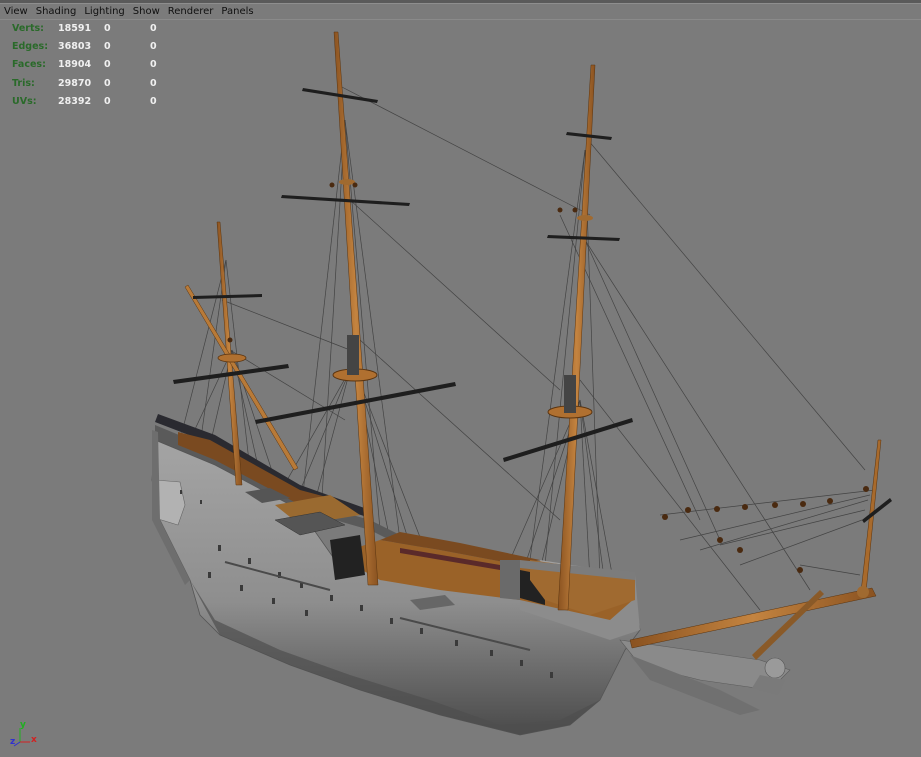  What do you see at coordinates (30, 47) in the screenshot?
I see `hud-label: Edges:` at bounding box center [30, 47].